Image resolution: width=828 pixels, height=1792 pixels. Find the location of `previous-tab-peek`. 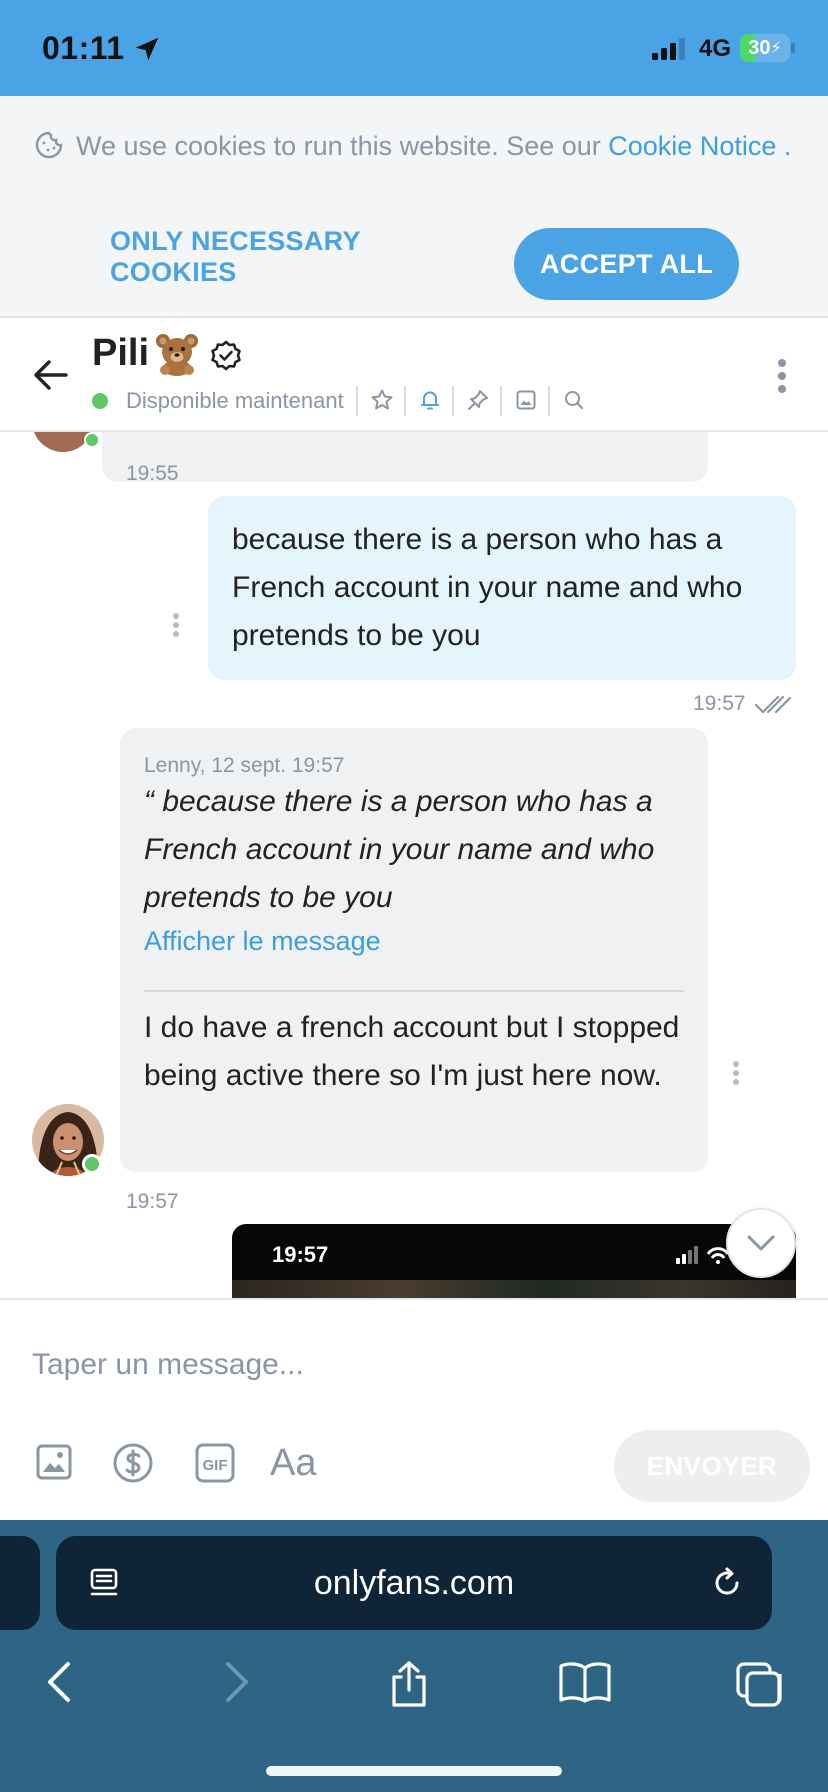

previous-tab-peek is located at coordinates (20, 1583).